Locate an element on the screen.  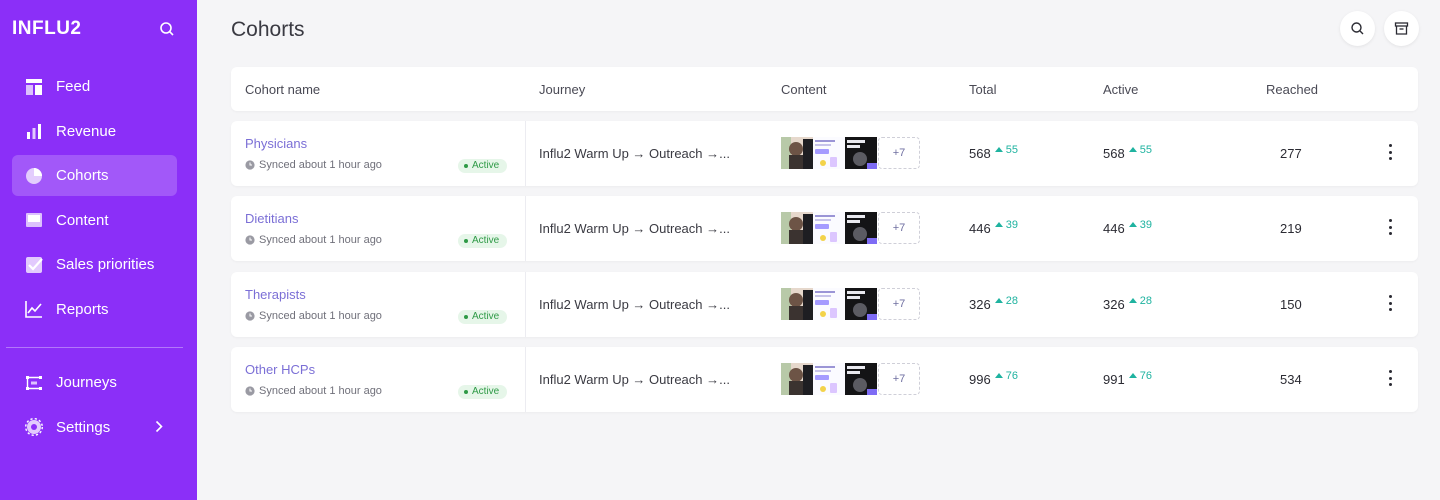
nav-item-settings: Settings is located at coordinates (94, 427).